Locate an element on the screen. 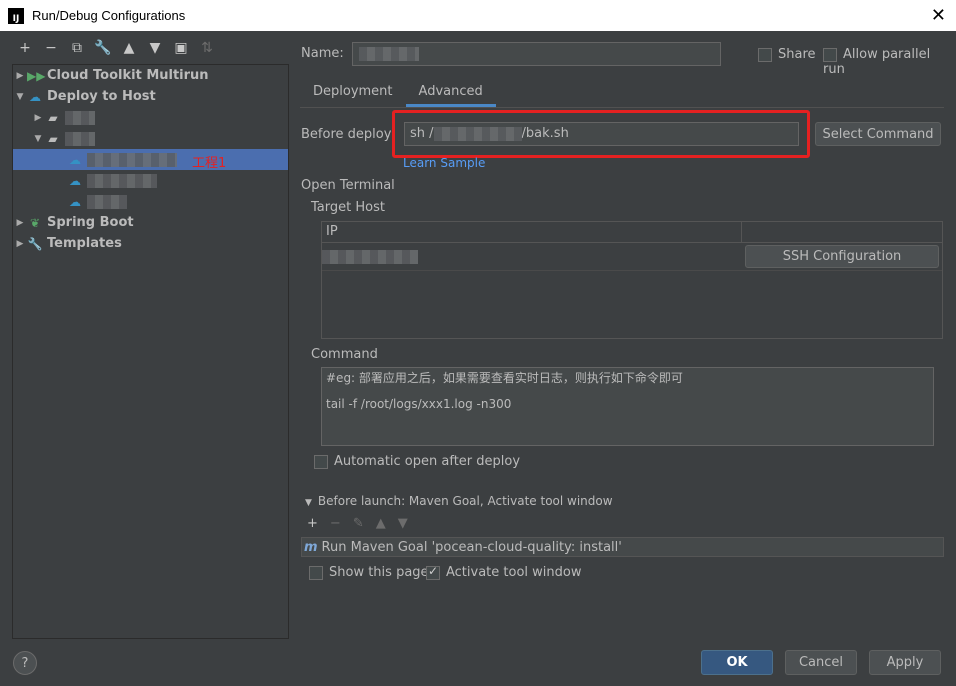 Image resolution: width=956 pixels, height=686 pixels. before-launch-toolbar: + − ✎ ▲ ▼ is located at coordinates (357, 523).